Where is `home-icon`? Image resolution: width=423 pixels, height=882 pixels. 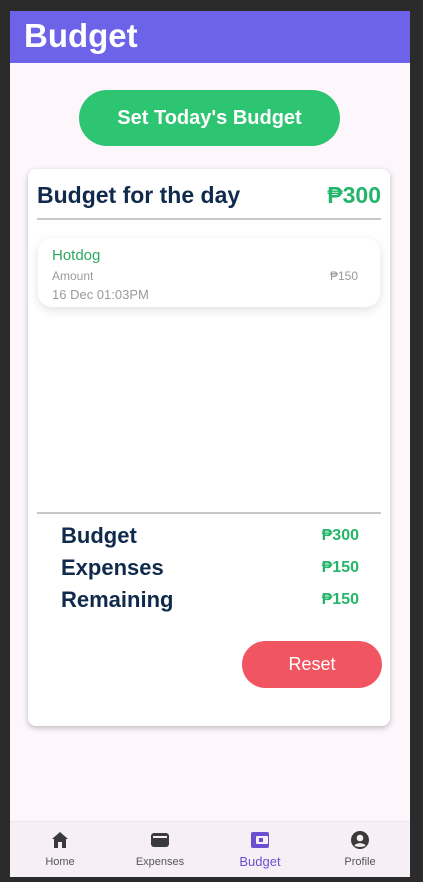 home-icon is located at coordinates (60, 840).